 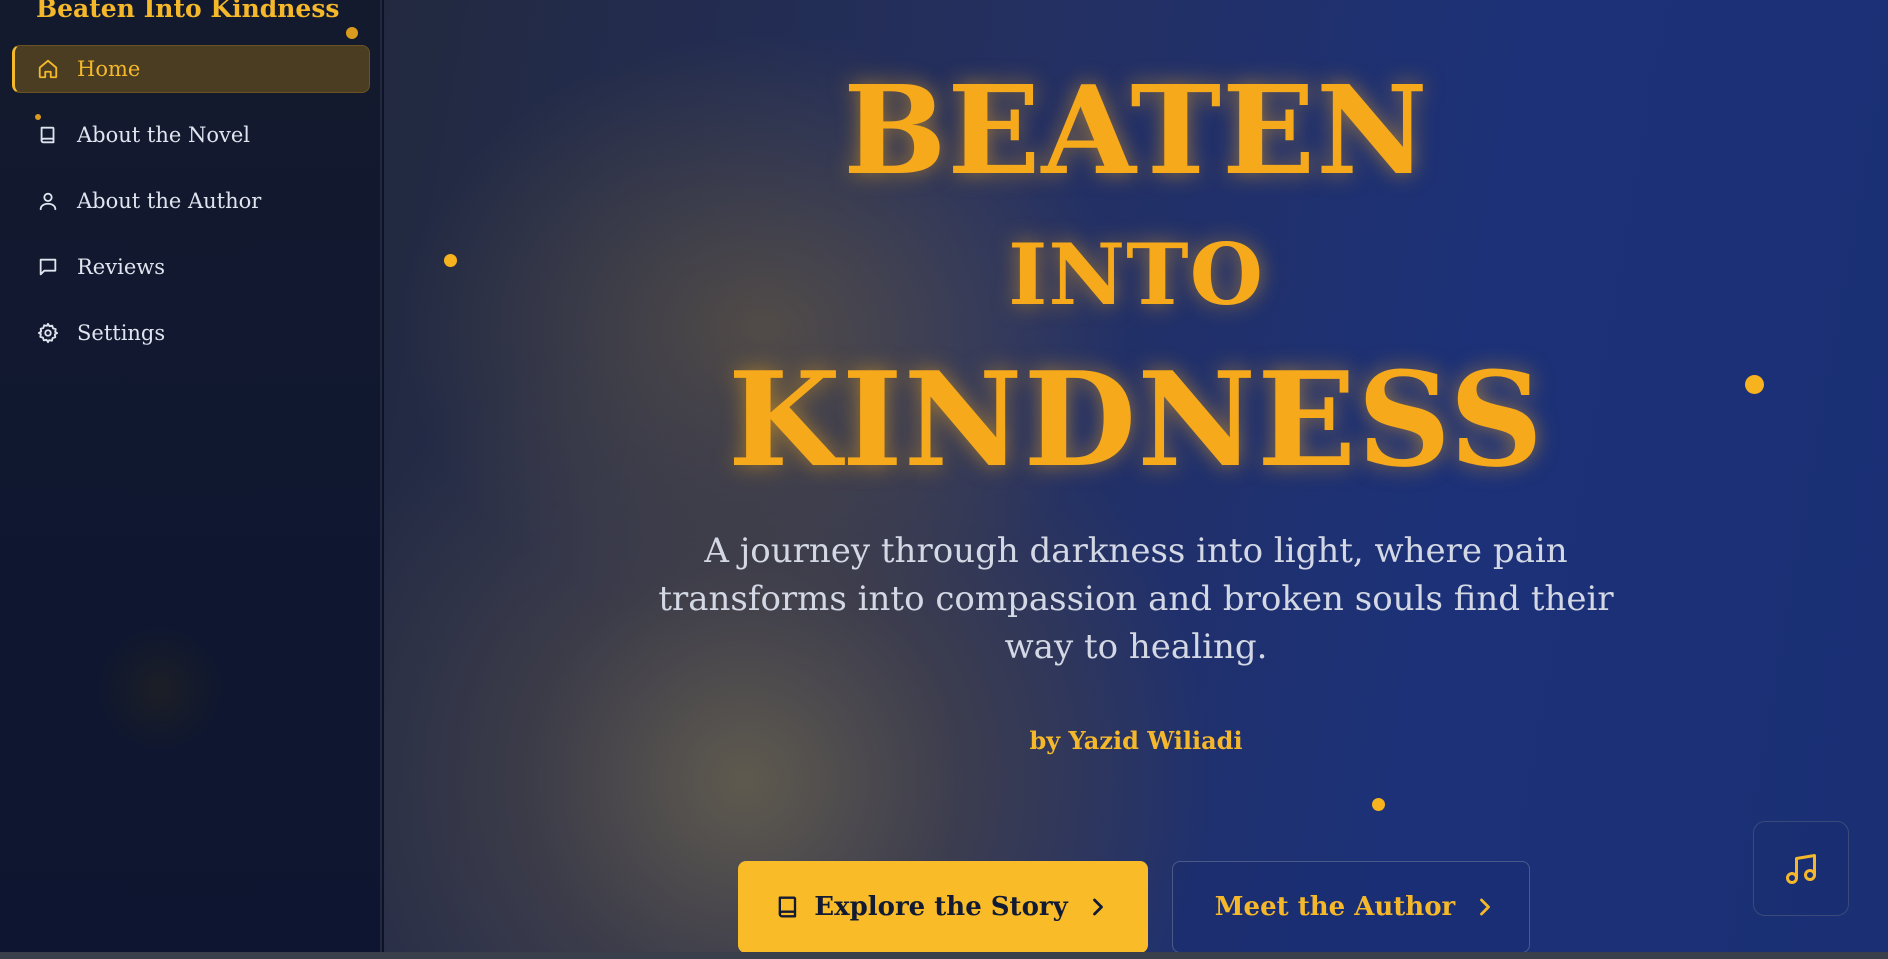 I want to click on sidebar-item-label: Reviews, so click(x=121, y=267).